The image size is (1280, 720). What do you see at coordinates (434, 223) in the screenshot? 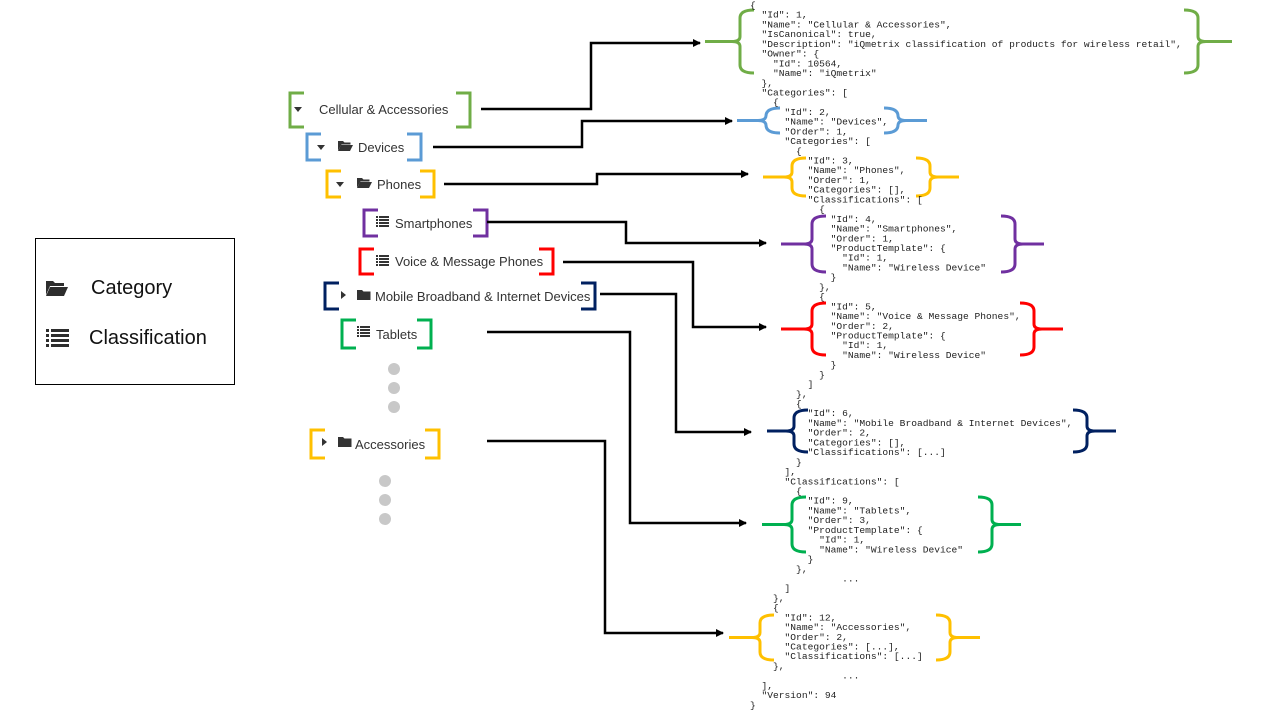
I see `tree-node-label: Smartphones` at bounding box center [434, 223].